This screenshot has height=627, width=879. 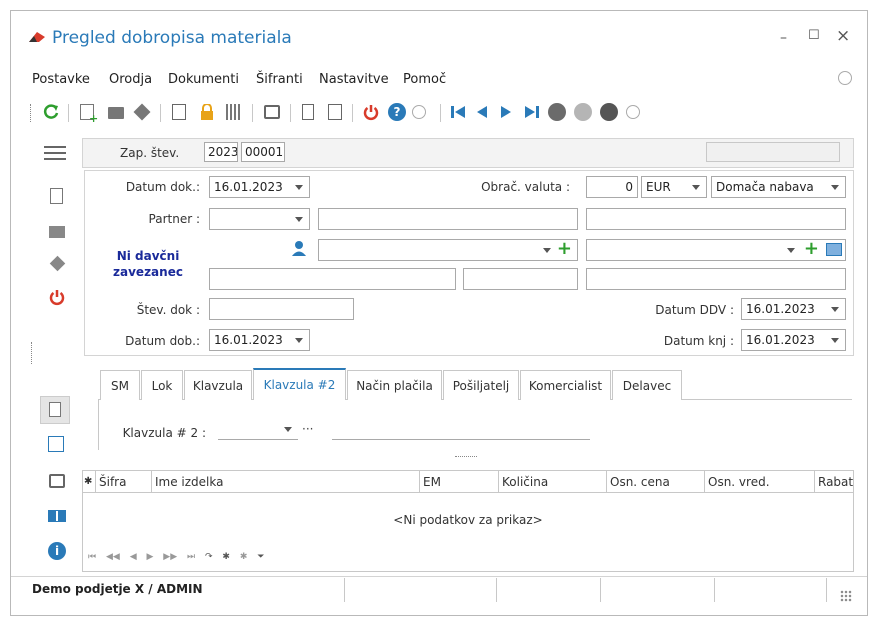 I want to click on nav-append-icon: ✱, so click(x=226, y=557).